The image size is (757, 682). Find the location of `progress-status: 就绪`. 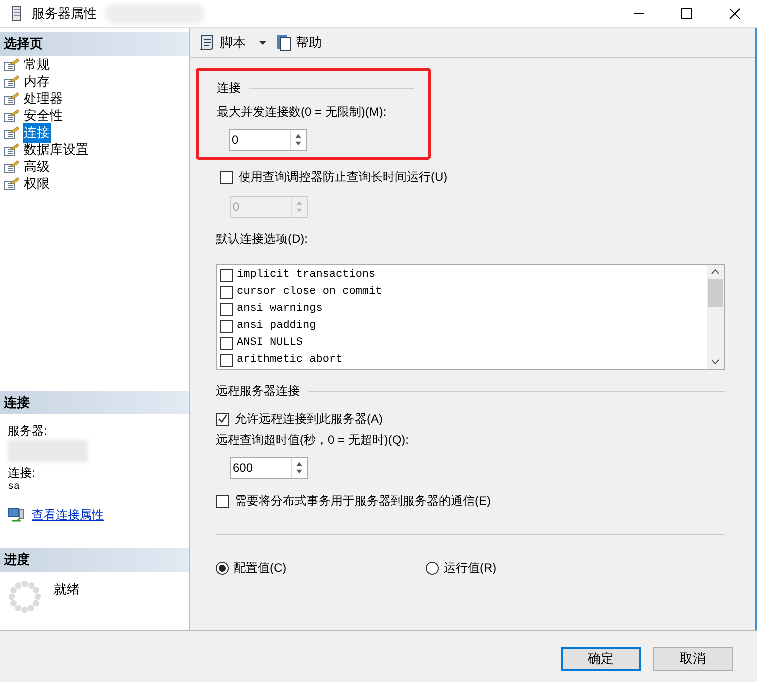

progress-status: 就绪 is located at coordinates (67, 589).